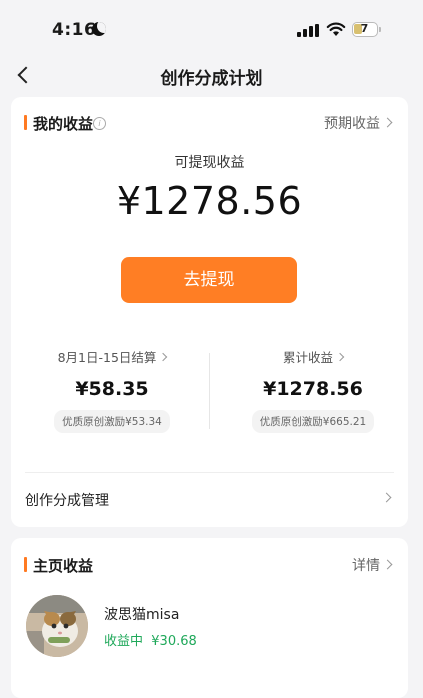 This screenshot has height=698, width=423. I want to click on details-link: 详情, so click(372, 565).